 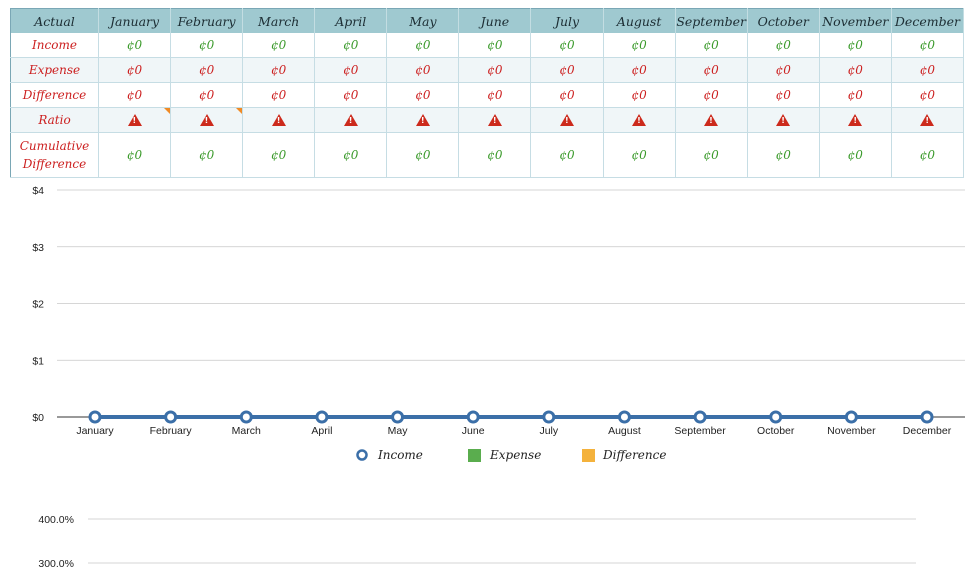 What do you see at coordinates (495, 20) in the screenshot?
I see `month-header: June` at bounding box center [495, 20].